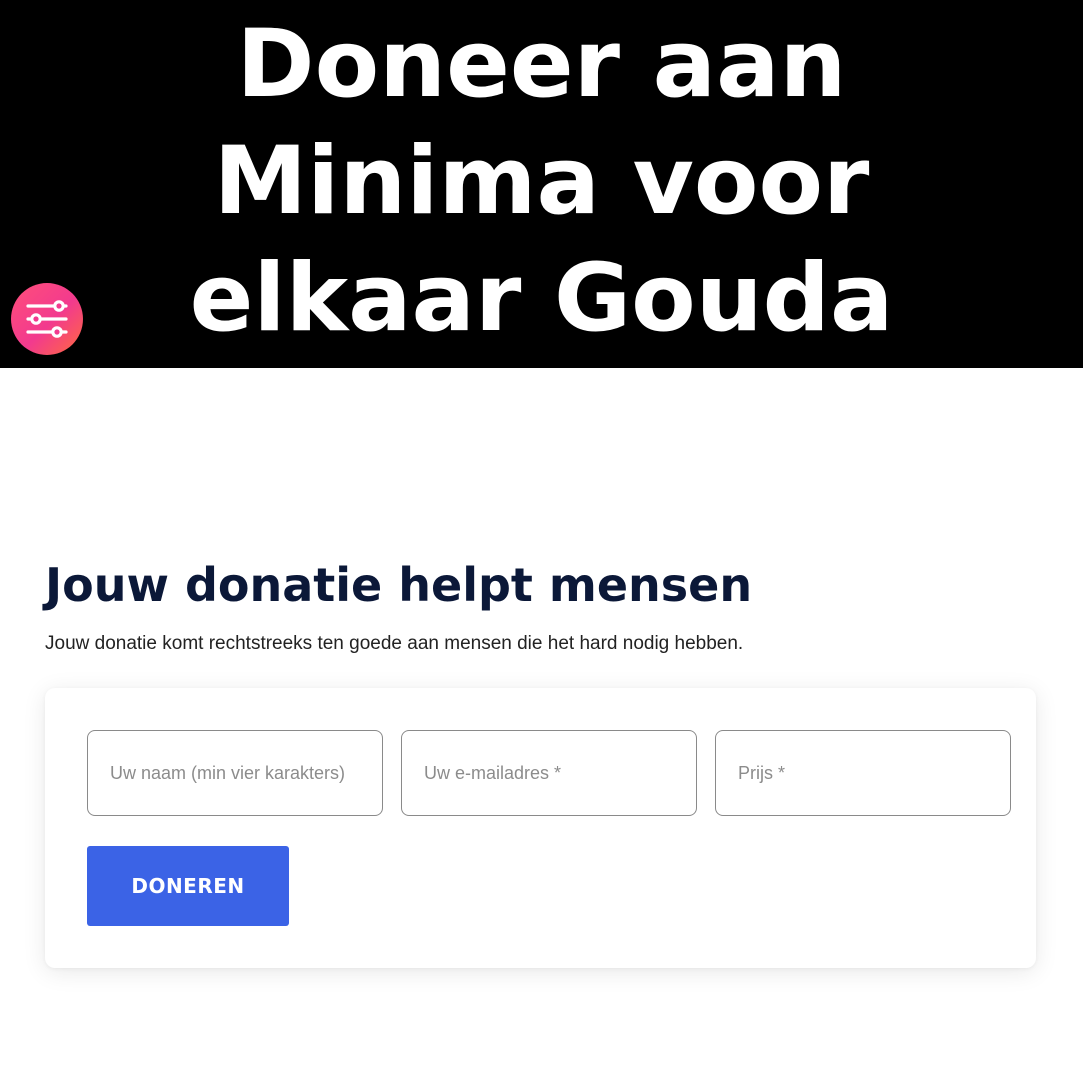  I want to click on hero-title-line-3: elkaar Gouda, so click(541, 298).